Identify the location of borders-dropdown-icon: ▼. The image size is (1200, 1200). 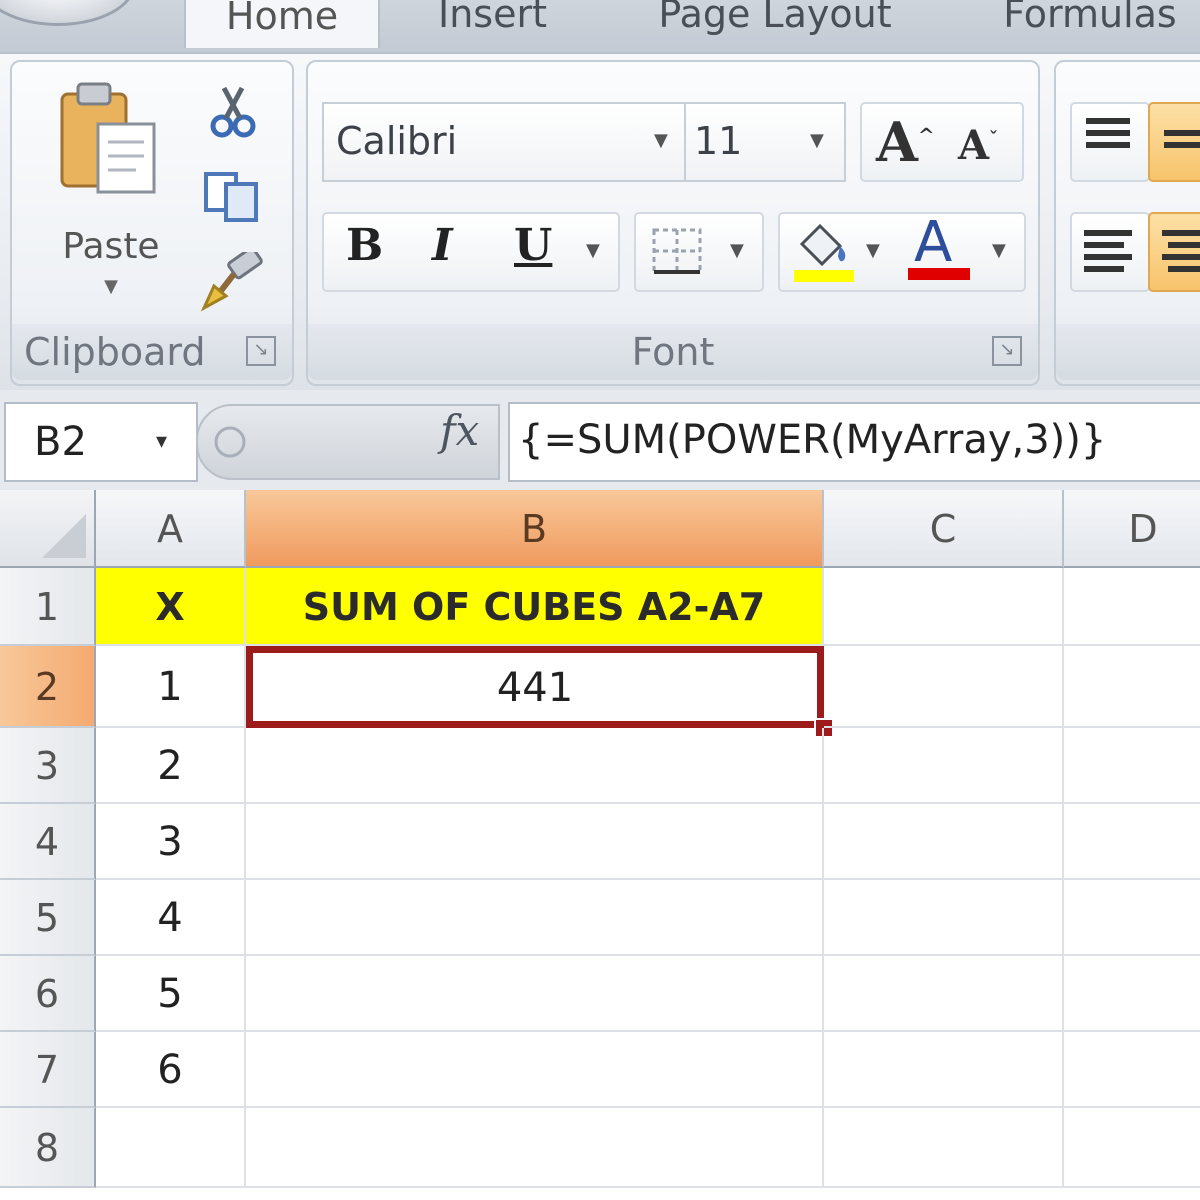
(737, 250).